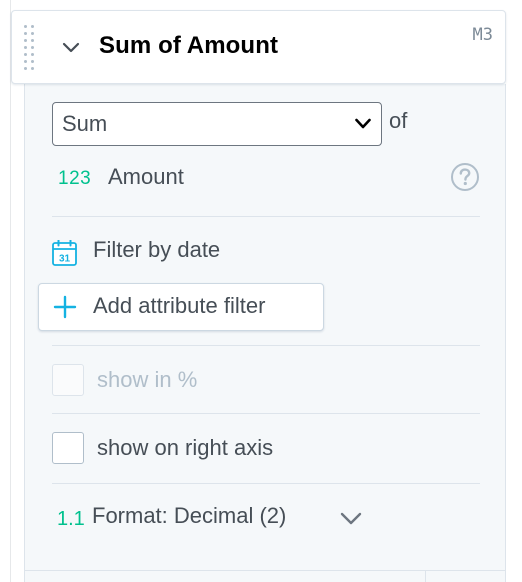  Describe the element at coordinates (398, 120) in the screenshot. I see `of-label: of` at that location.